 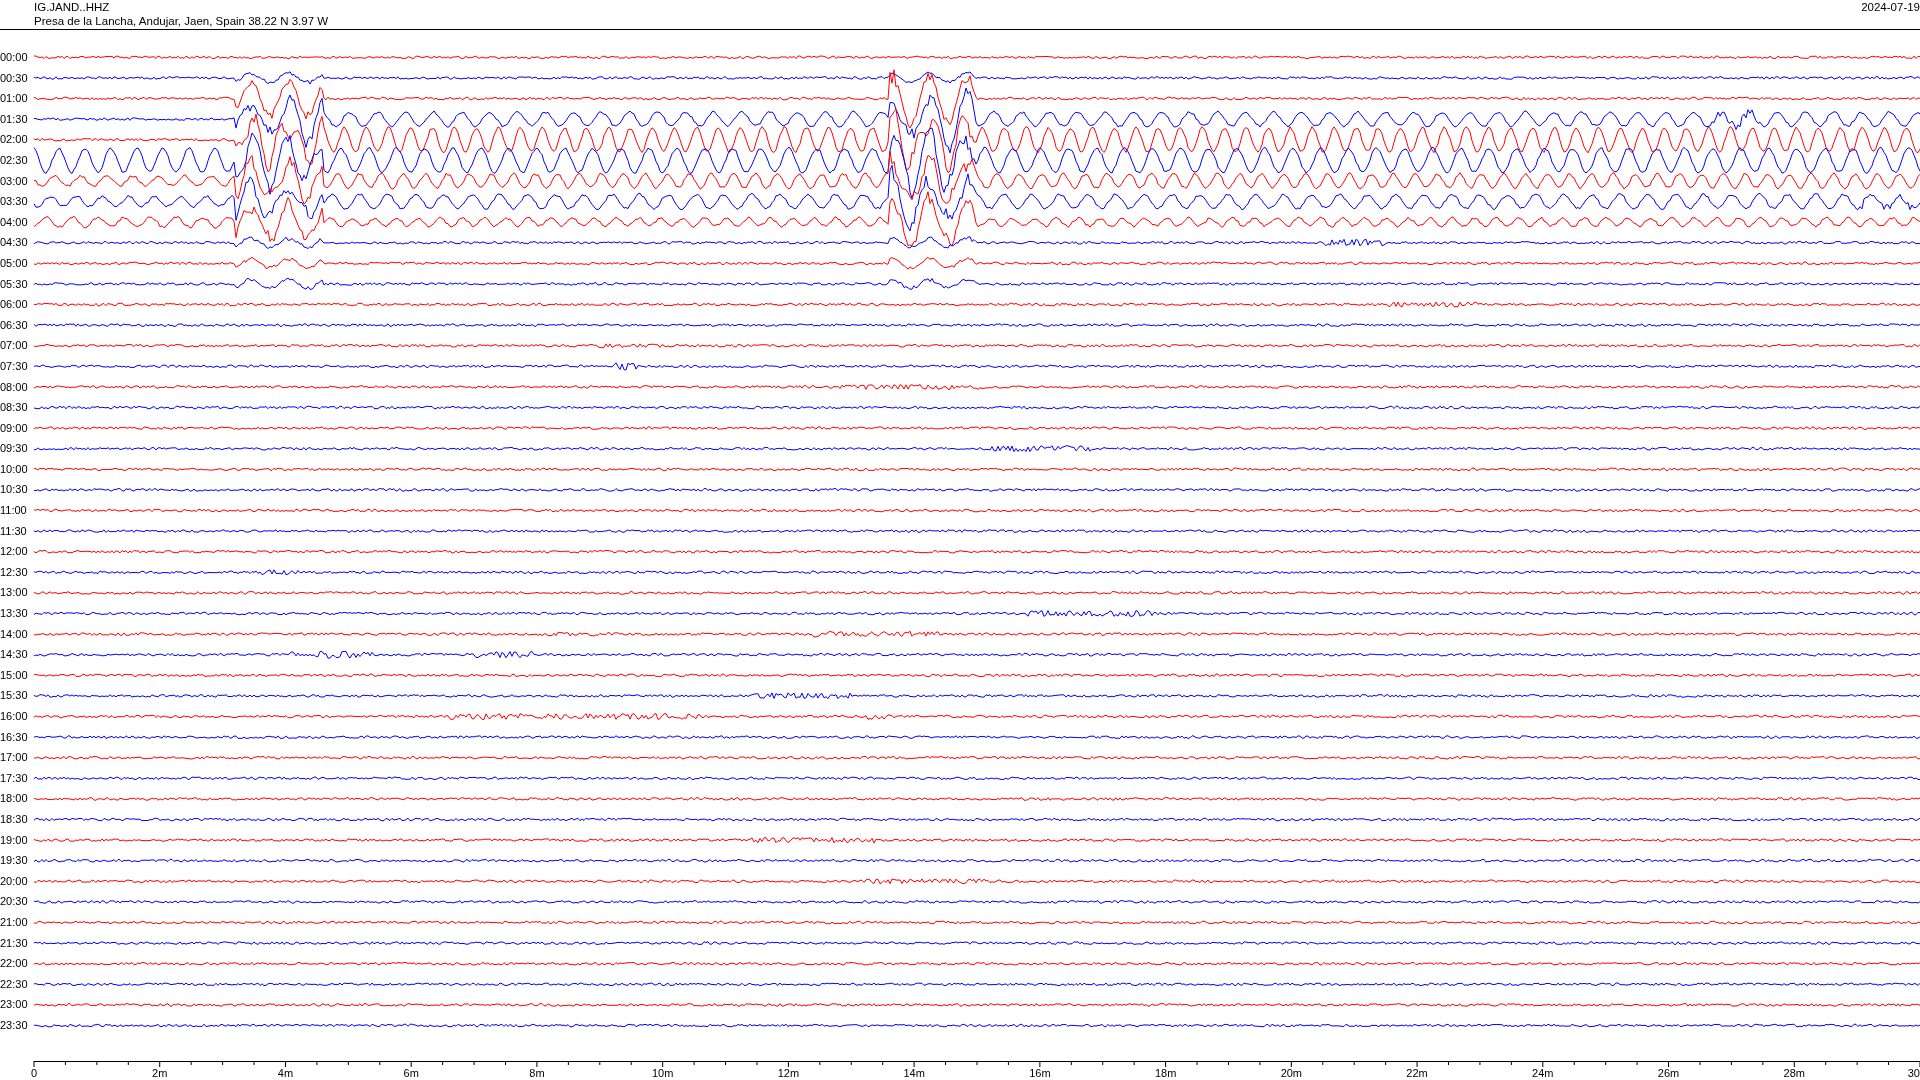 I want to click on time-label: 21:00, so click(x=14, y=922).